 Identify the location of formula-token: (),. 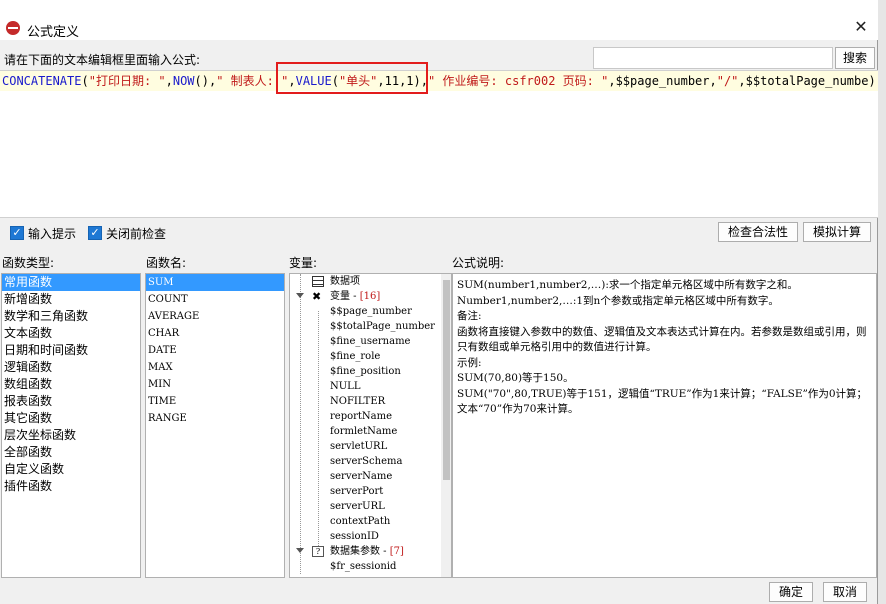
(205, 81).